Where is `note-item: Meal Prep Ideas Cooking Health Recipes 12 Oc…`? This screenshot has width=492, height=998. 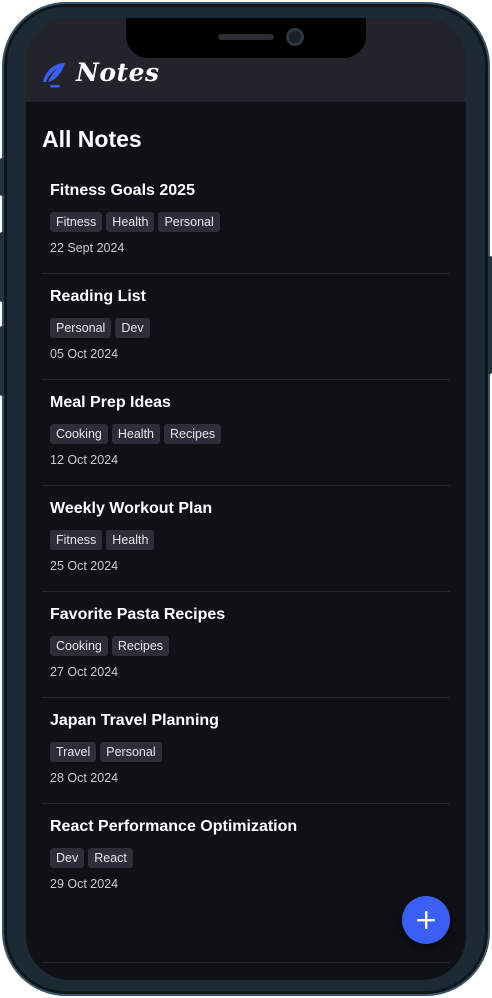
note-item: Meal Prep Ideas Cooking Health Recipes 12 Oc… is located at coordinates (246, 433).